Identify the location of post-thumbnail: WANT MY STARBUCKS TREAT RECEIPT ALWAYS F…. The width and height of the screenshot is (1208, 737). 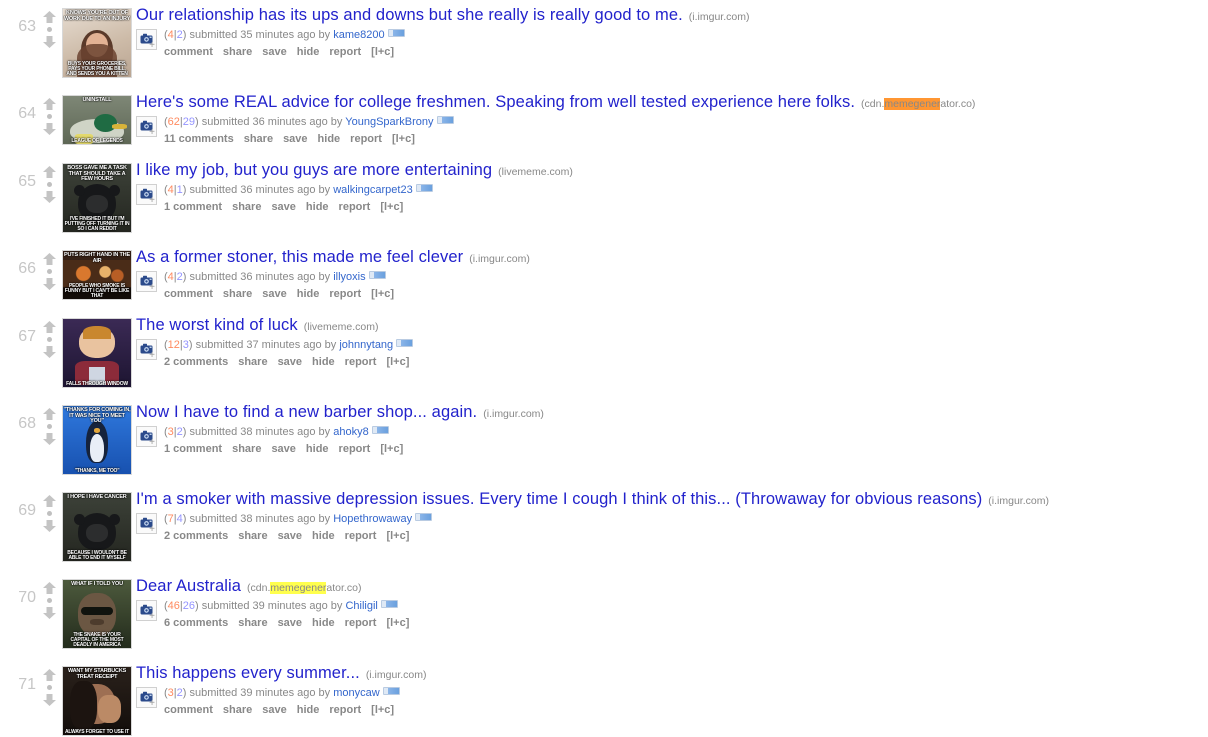
(97, 701).